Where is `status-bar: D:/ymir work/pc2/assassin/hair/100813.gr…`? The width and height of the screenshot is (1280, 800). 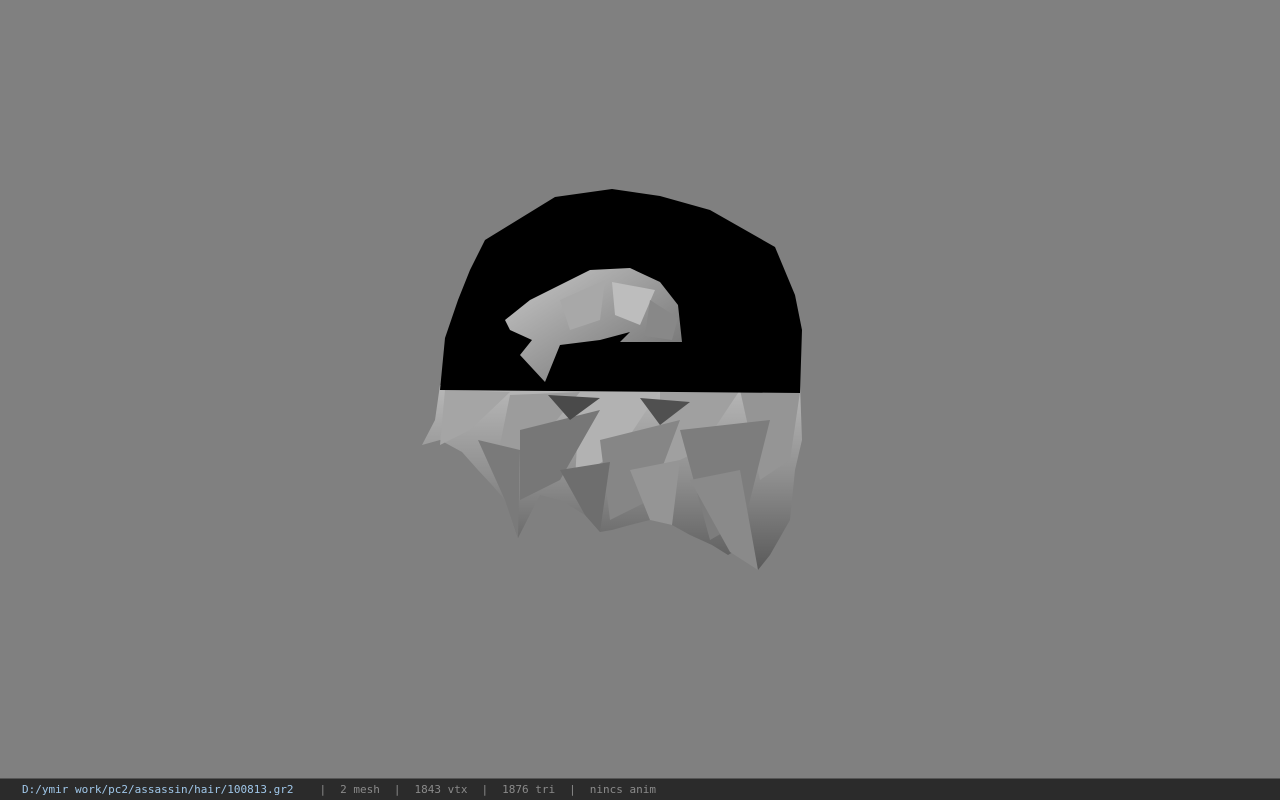 status-bar: D:/ymir work/pc2/assassin/hair/100813.gr… is located at coordinates (640, 789).